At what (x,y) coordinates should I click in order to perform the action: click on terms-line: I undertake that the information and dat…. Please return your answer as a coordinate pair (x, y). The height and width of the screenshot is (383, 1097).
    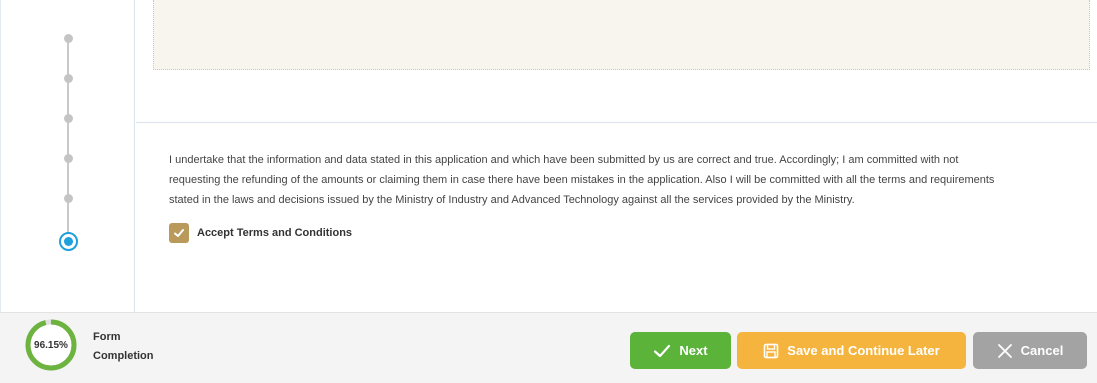
    Looking at the image, I should click on (564, 160).